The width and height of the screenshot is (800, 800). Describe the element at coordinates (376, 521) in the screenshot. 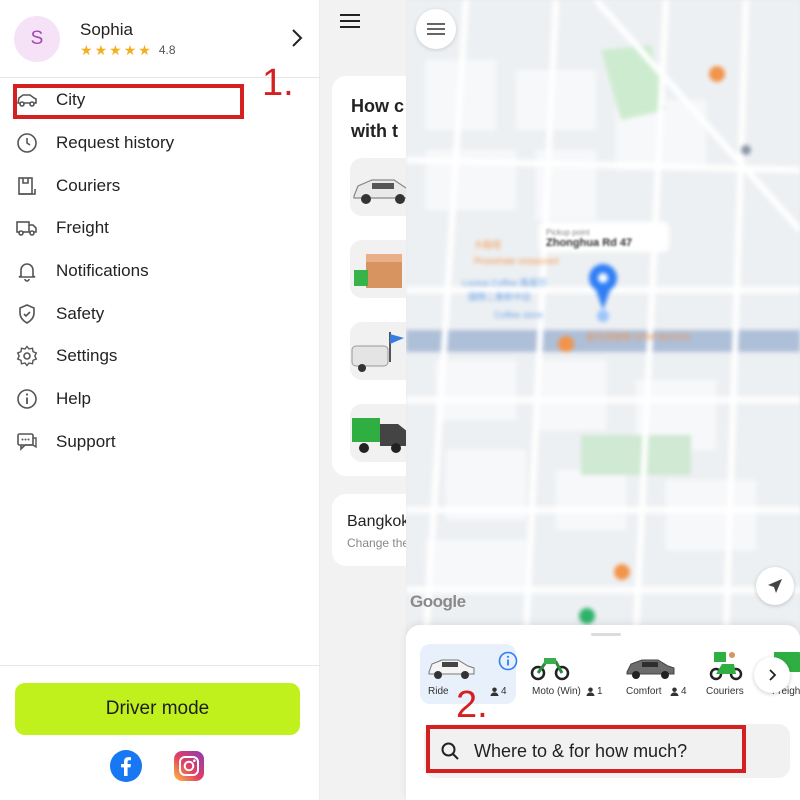

I see `city-name: Bangkok` at that location.